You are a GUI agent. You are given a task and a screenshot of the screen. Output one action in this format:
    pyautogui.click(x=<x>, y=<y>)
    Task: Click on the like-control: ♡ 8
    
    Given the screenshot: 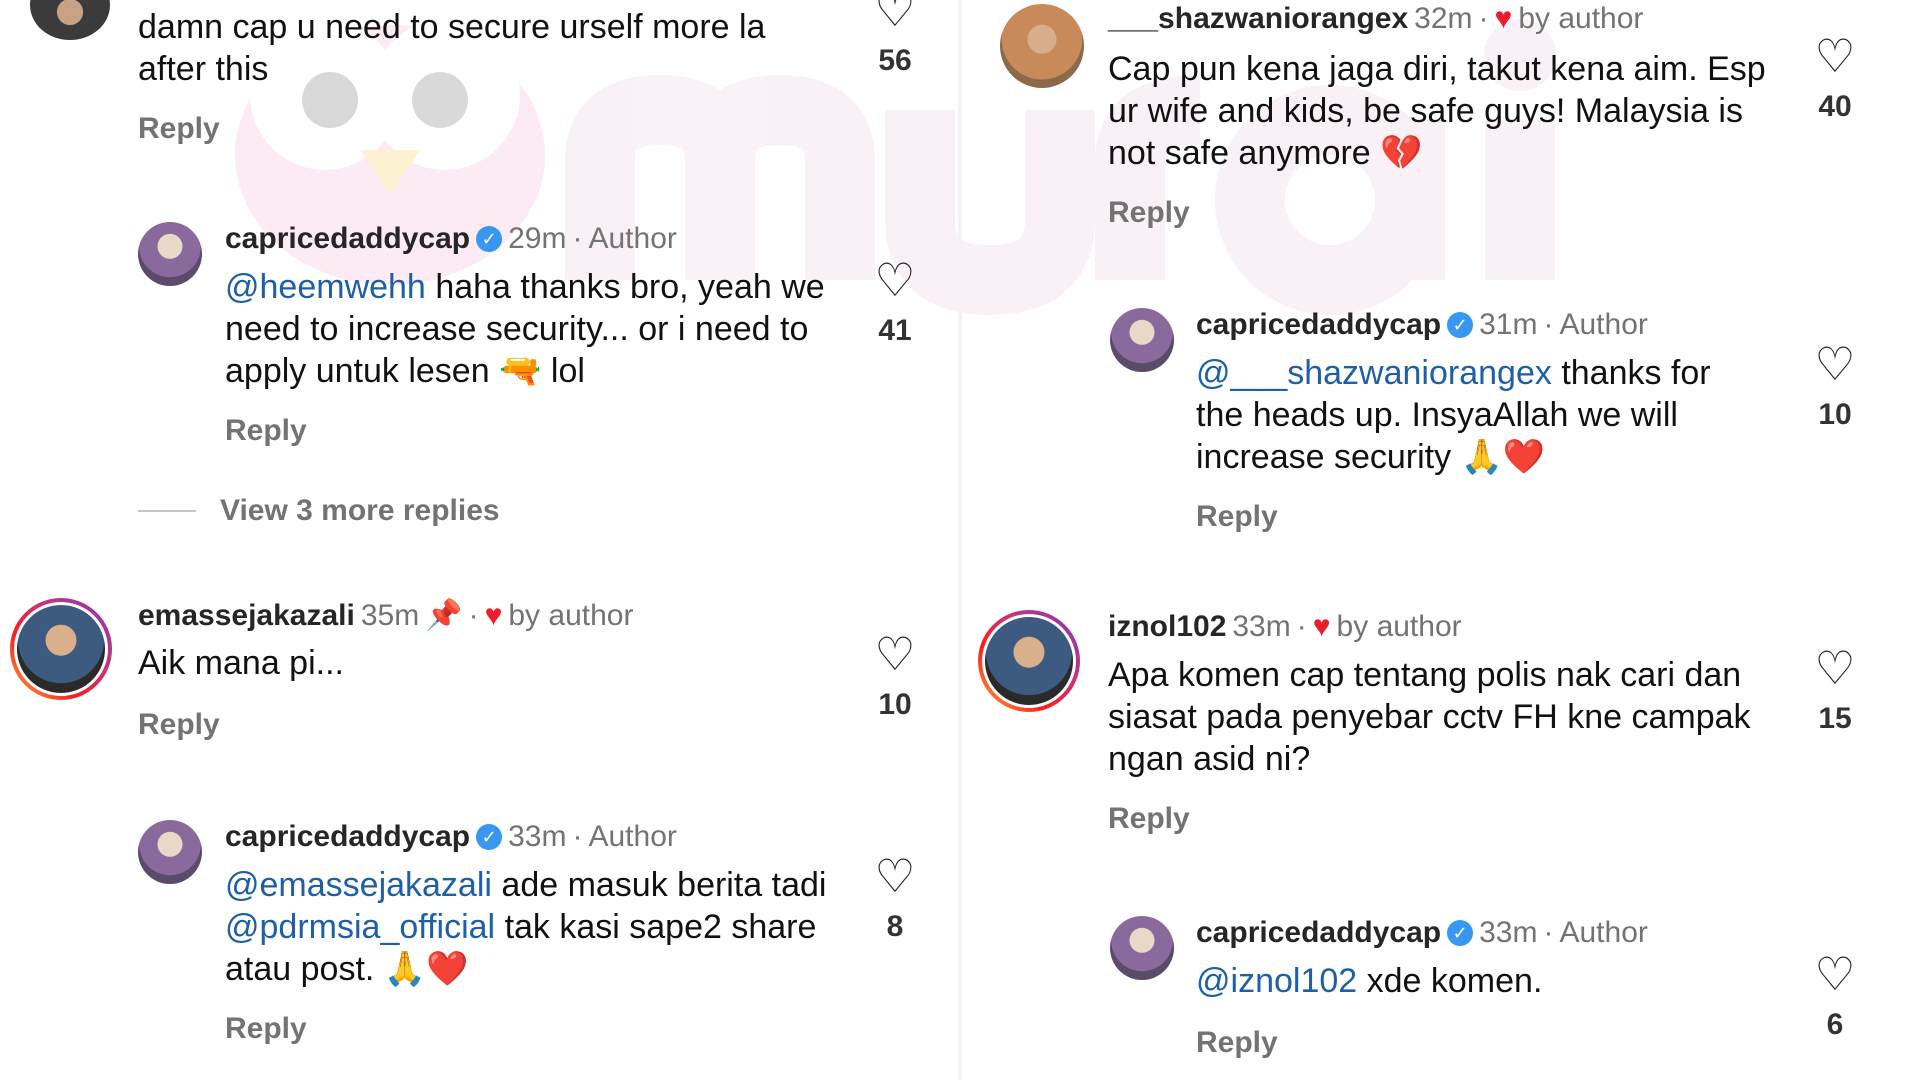 What is the action you would take?
    pyautogui.click(x=895, y=897)
    